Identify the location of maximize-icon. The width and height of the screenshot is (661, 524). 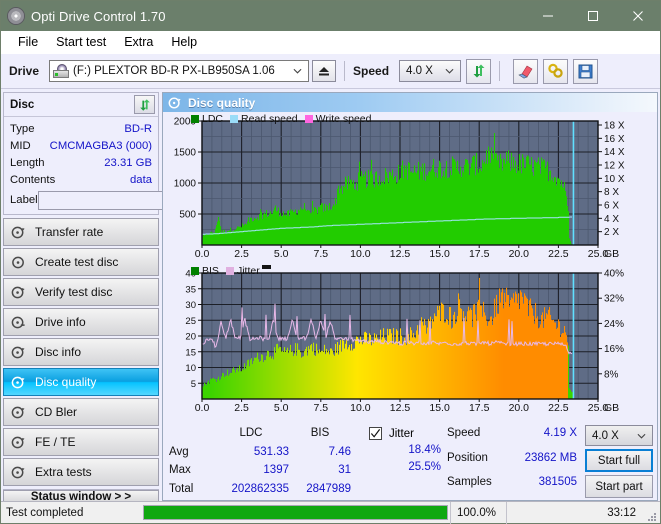
(592, 16).